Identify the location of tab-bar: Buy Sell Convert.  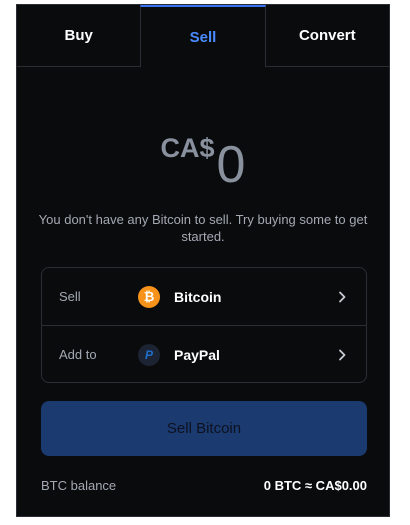
(203, 36).